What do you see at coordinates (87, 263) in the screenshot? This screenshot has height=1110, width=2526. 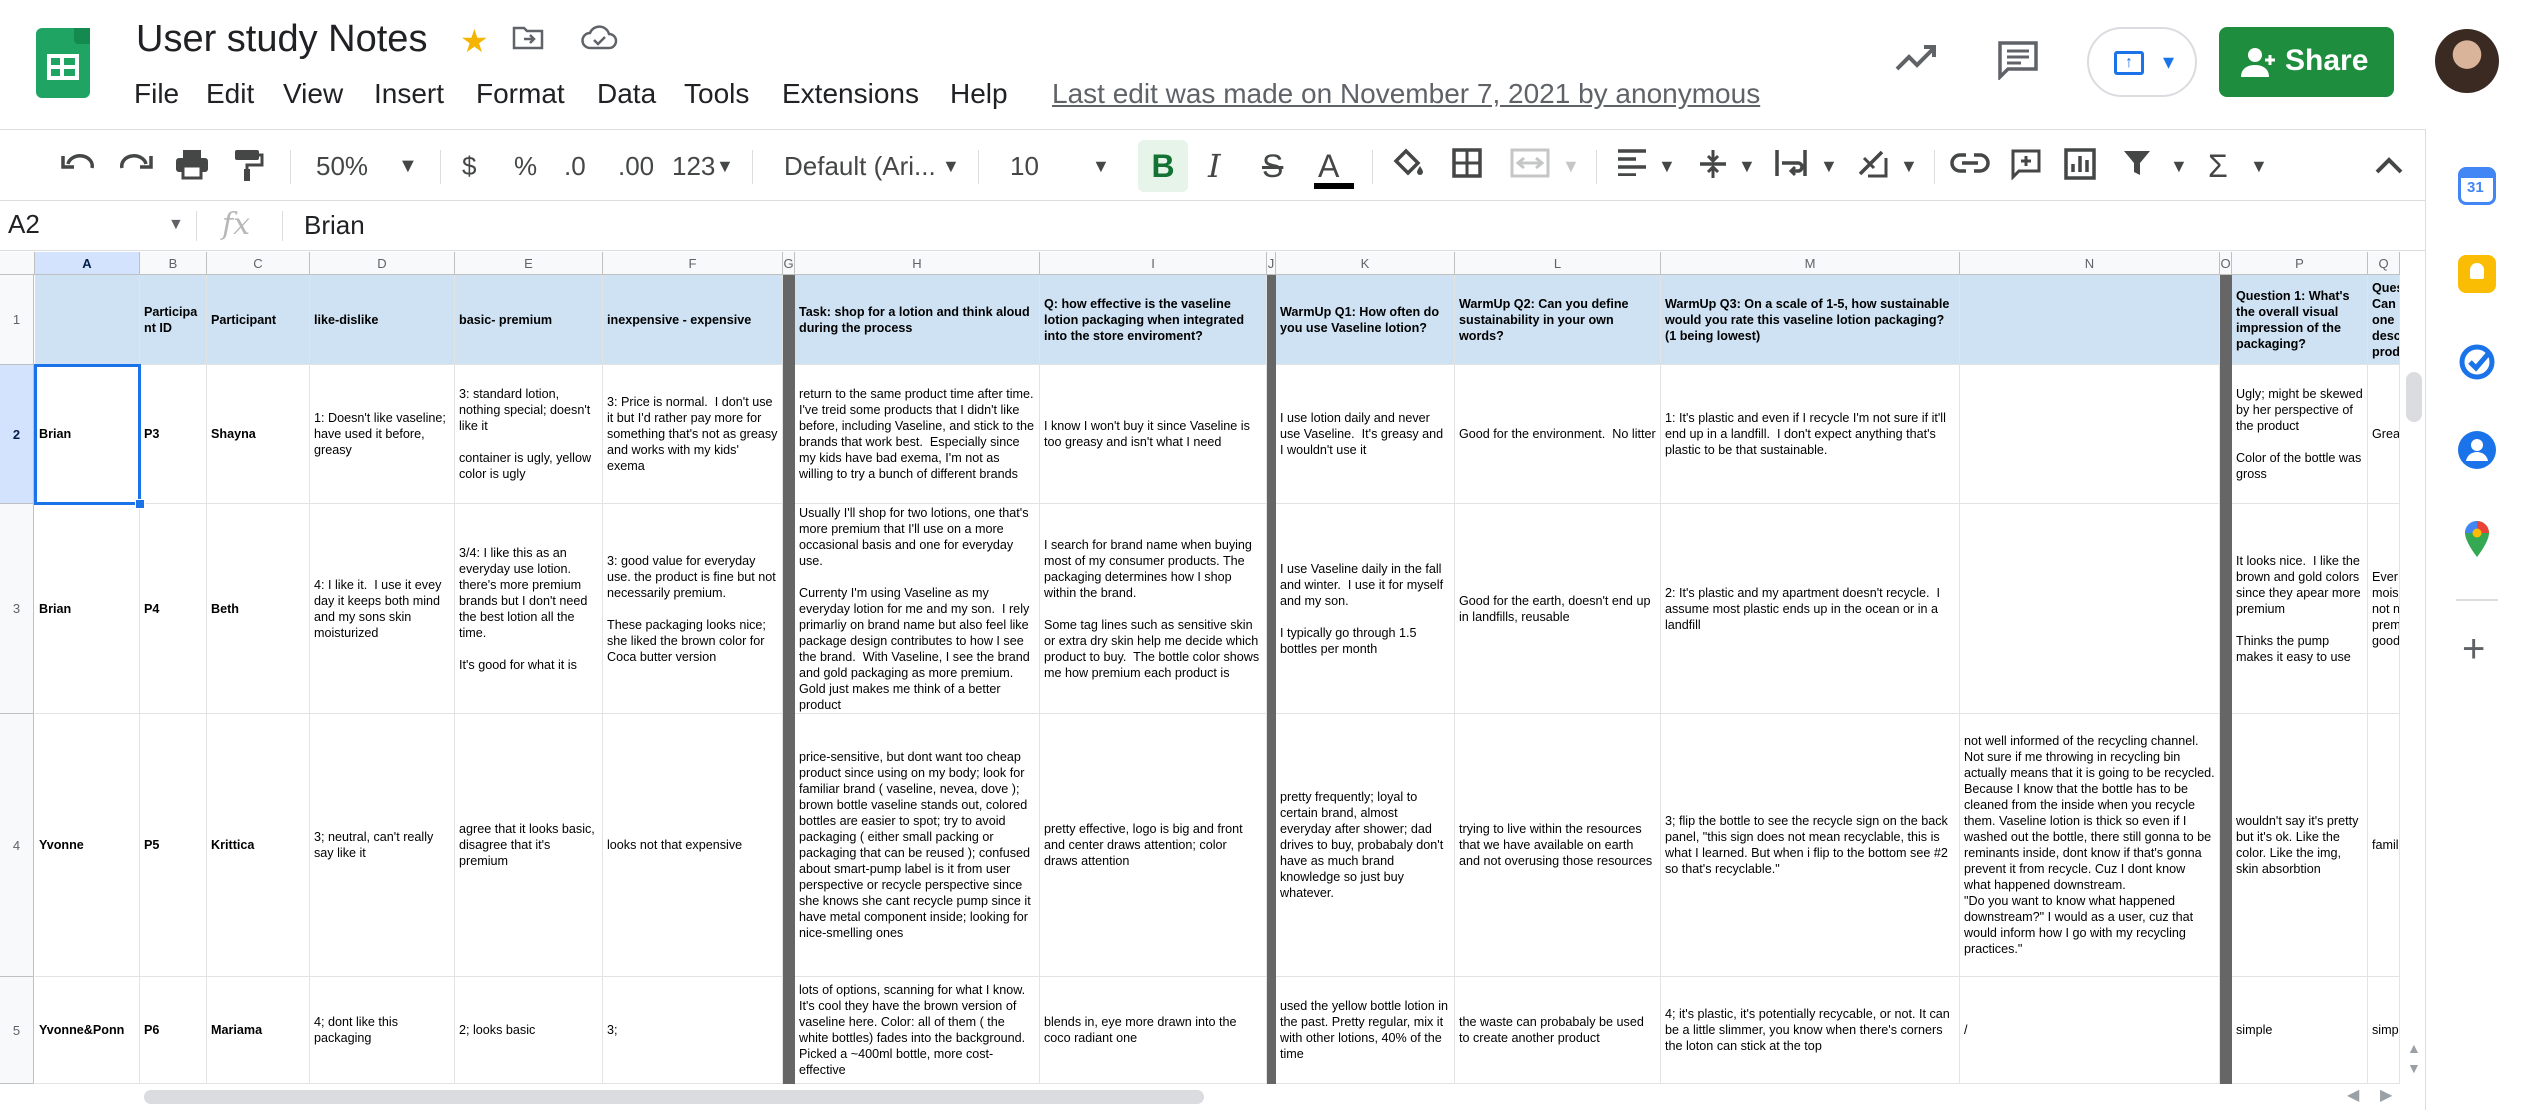 I see `column-header-a: A` at bounding box center [87, 263].